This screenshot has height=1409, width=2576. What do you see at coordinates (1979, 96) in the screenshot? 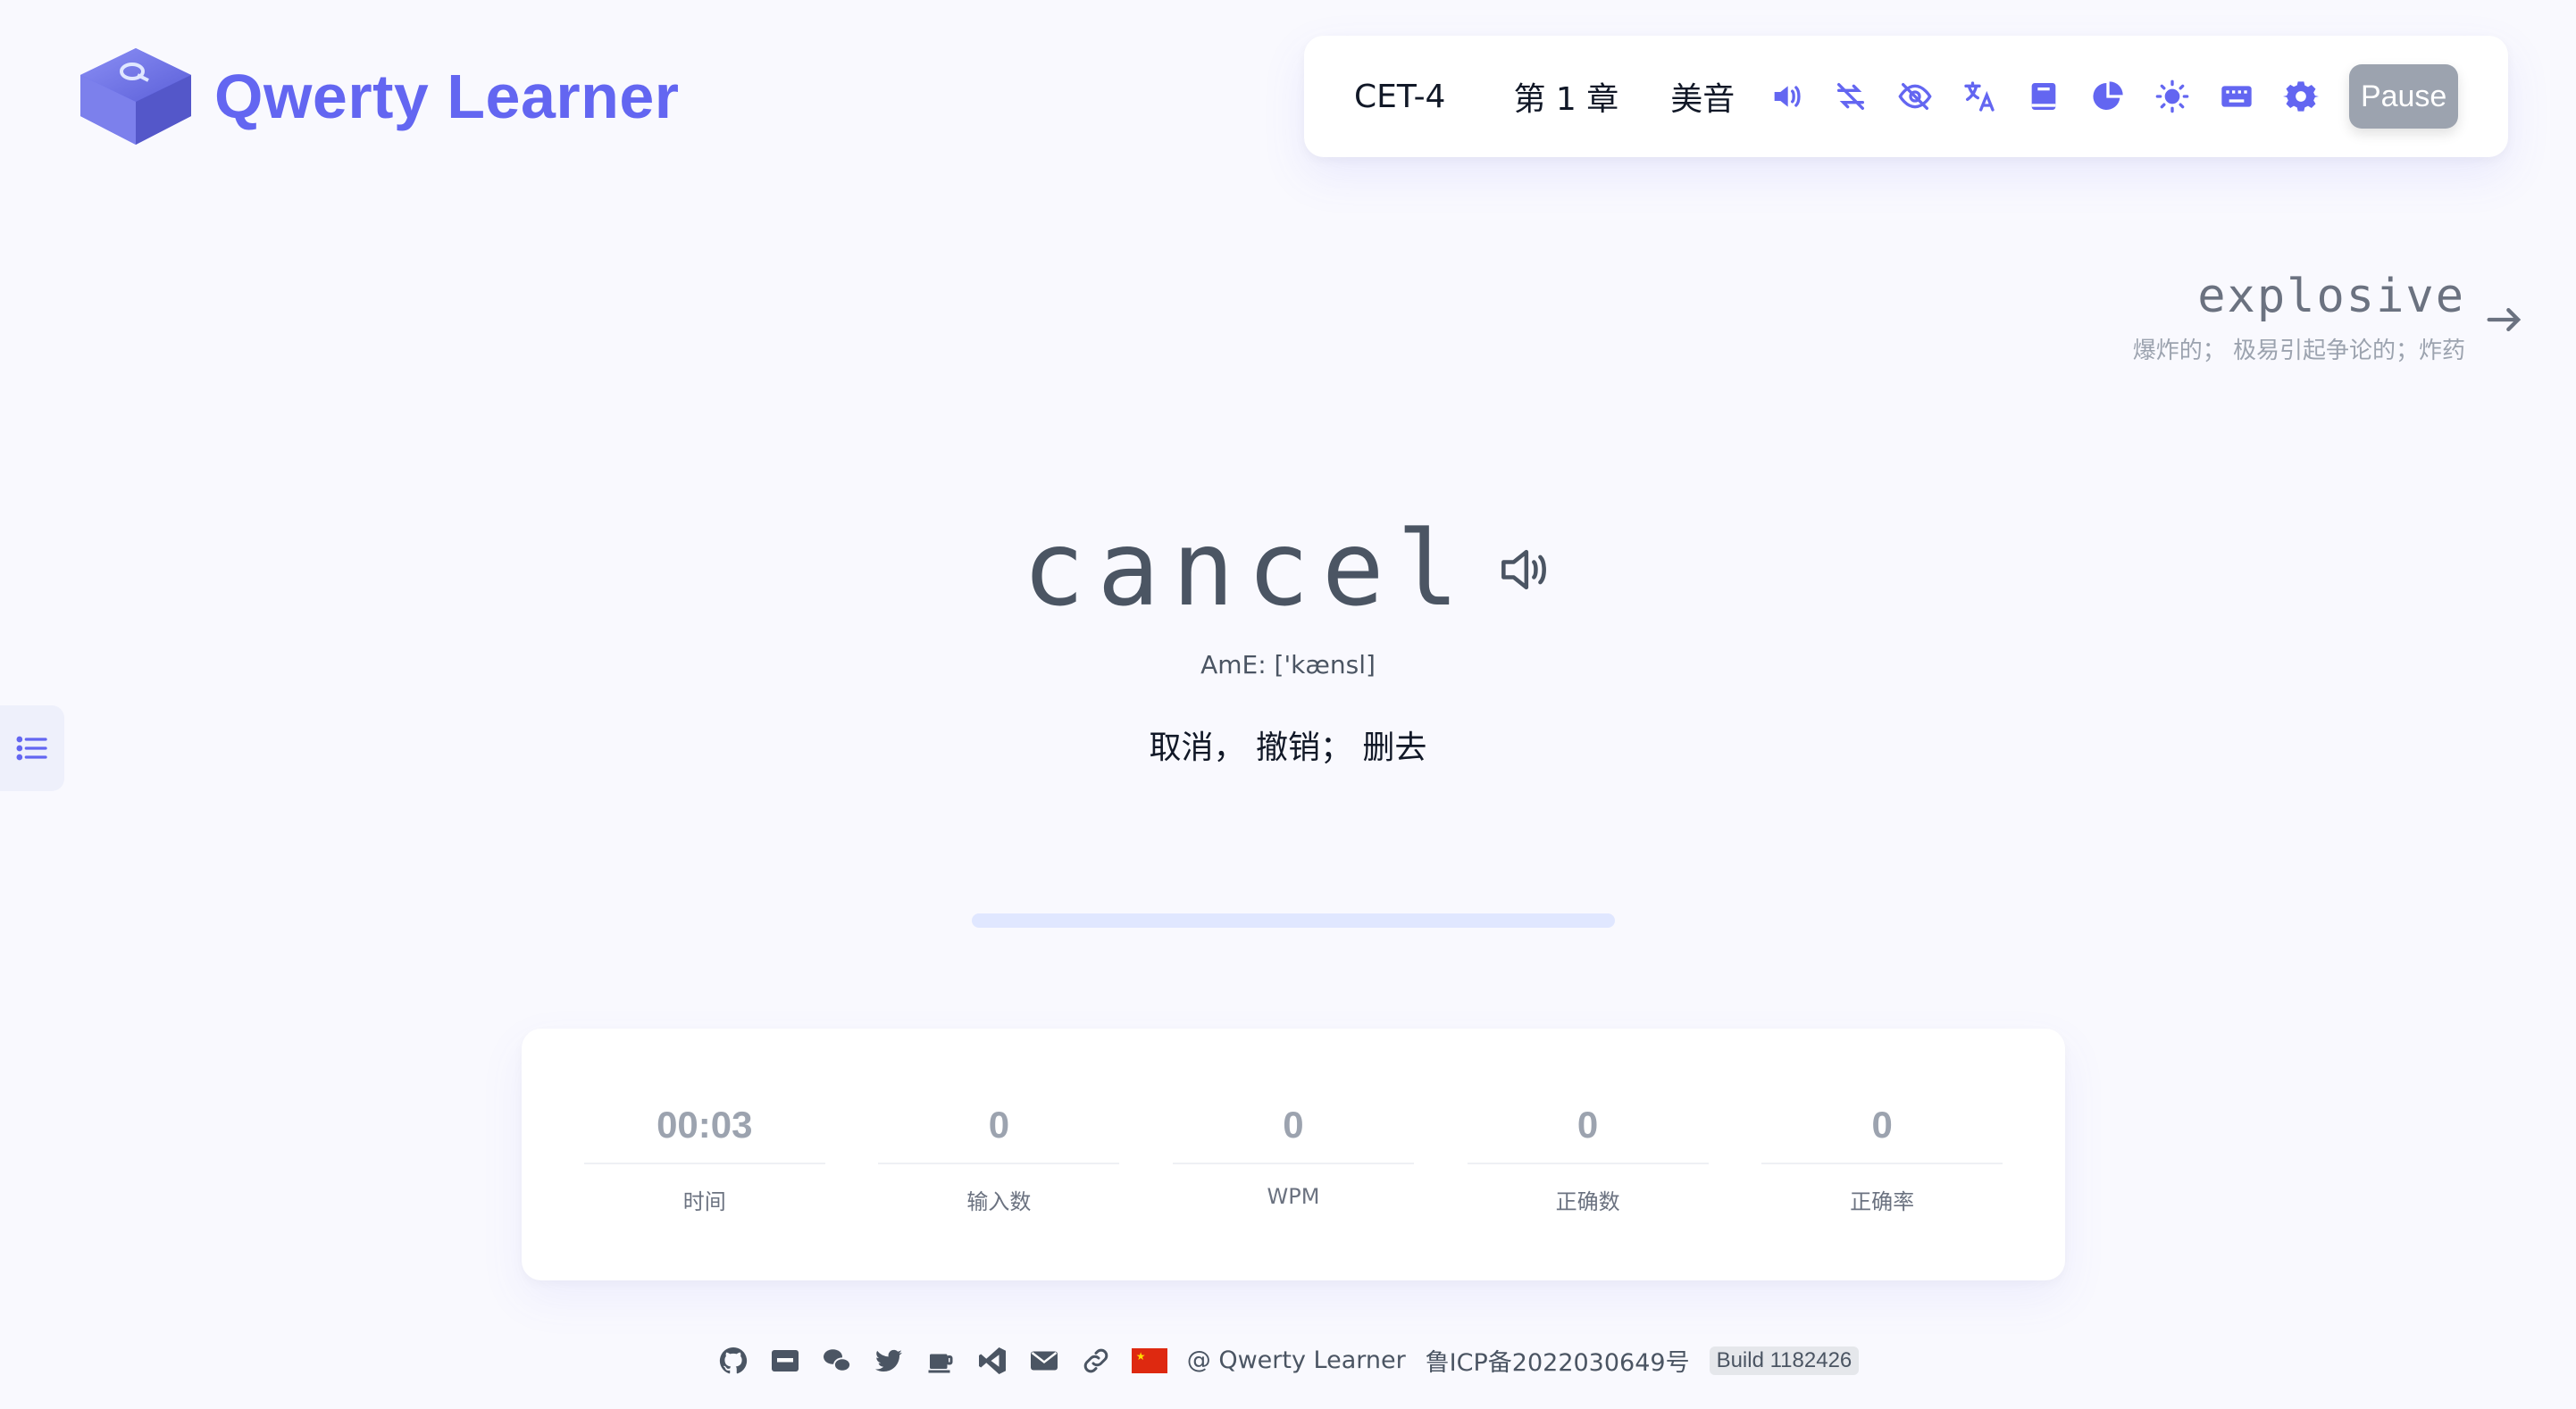
I see `translation-icon` at bounding box center [1979, 96].